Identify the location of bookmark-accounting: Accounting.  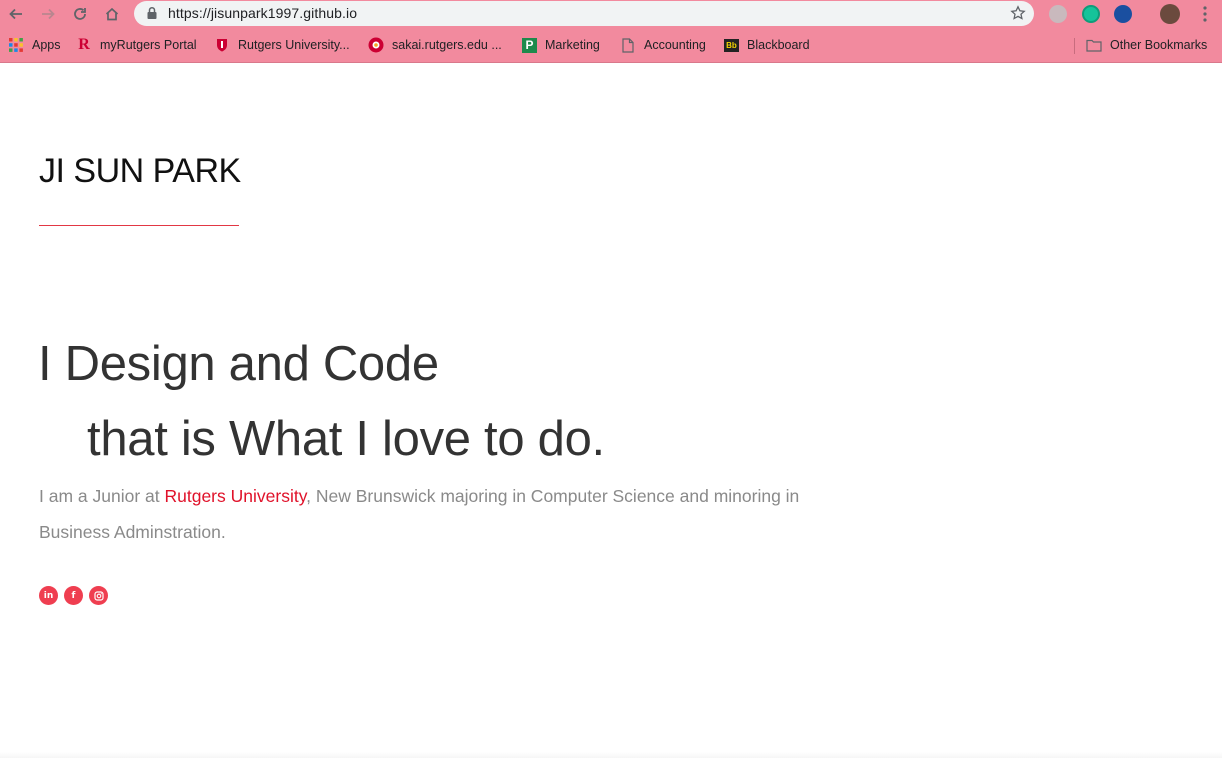
(663, 45).